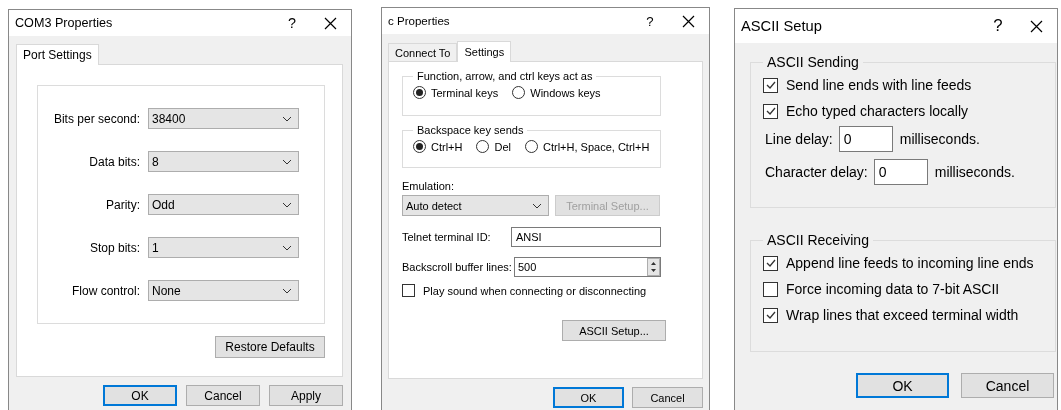  I want to click on field-label: Flow control:, so click(105, 290).